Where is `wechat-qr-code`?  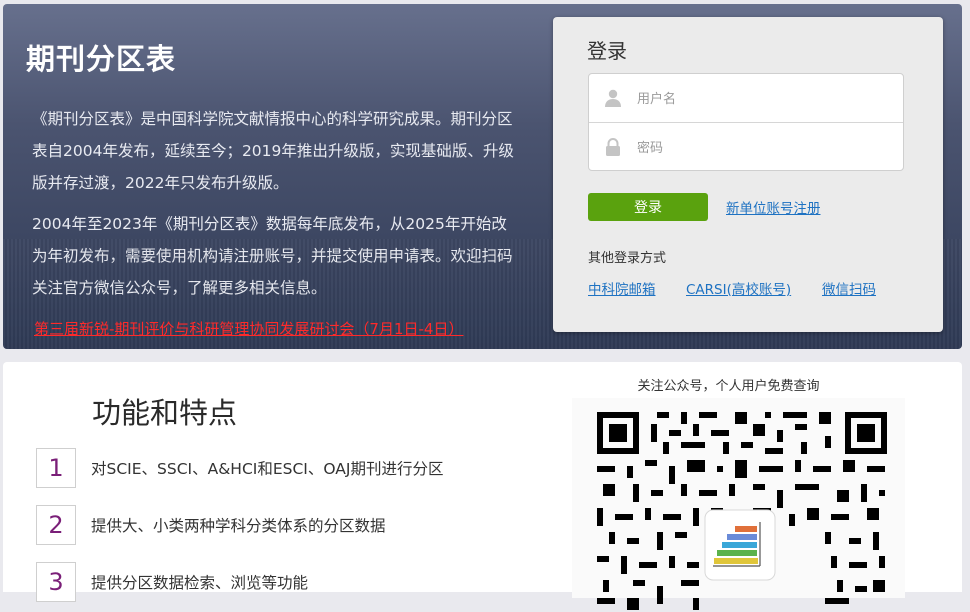 wechat-qr-code is located at coordinates (742, 511).